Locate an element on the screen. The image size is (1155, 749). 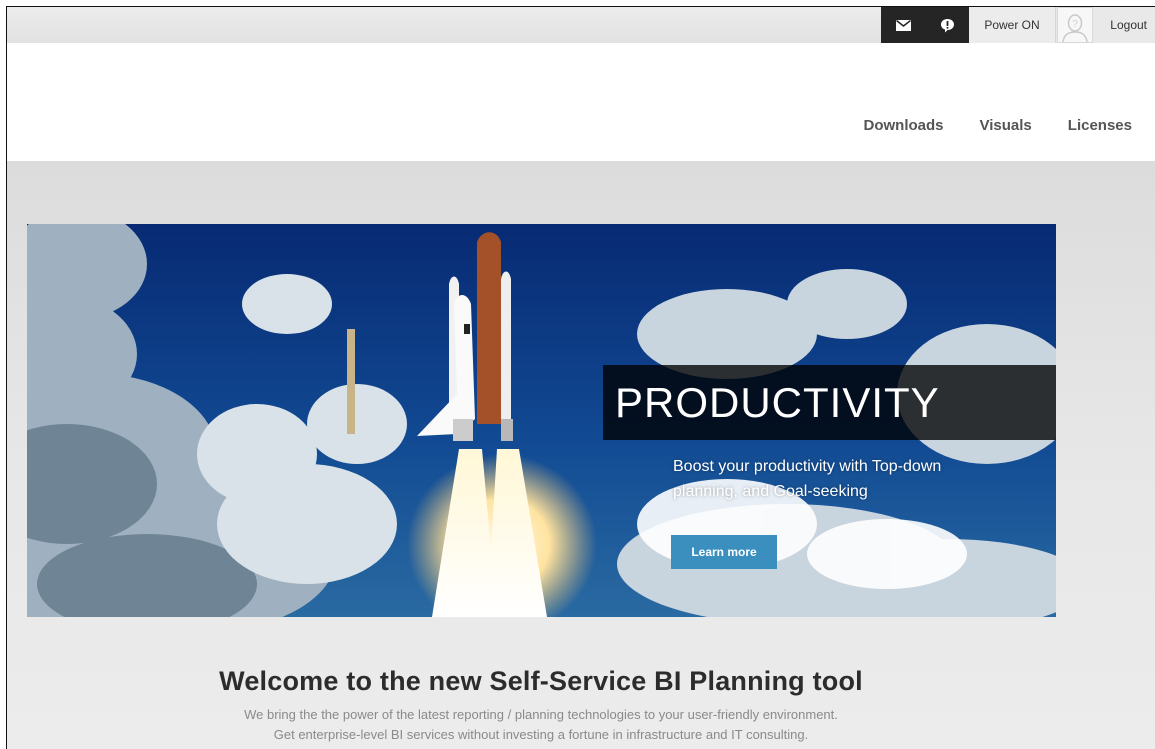
hero-line-2: planning, and Goal-seeking is located at coordinates (770, 491).